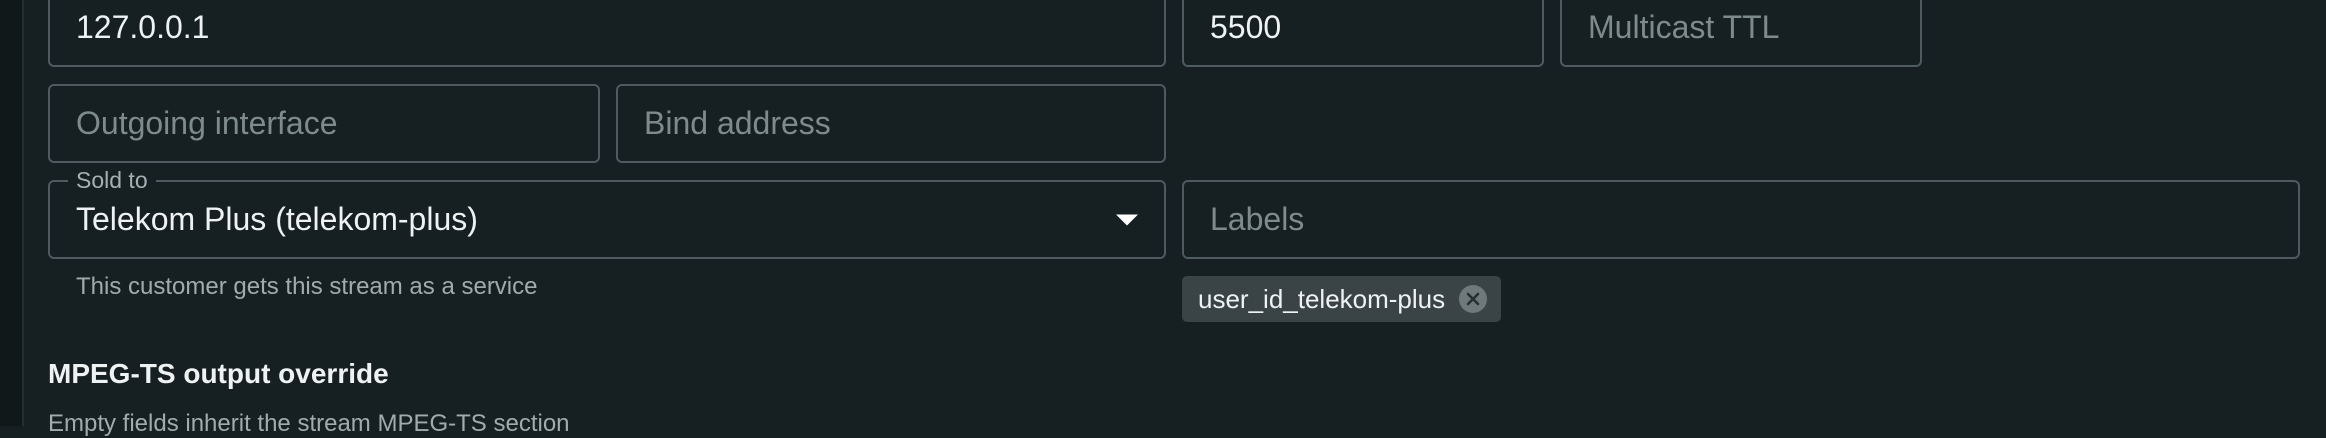 The image size is (2326, 438). I want to click on bind-address-field, so click(891, 123).